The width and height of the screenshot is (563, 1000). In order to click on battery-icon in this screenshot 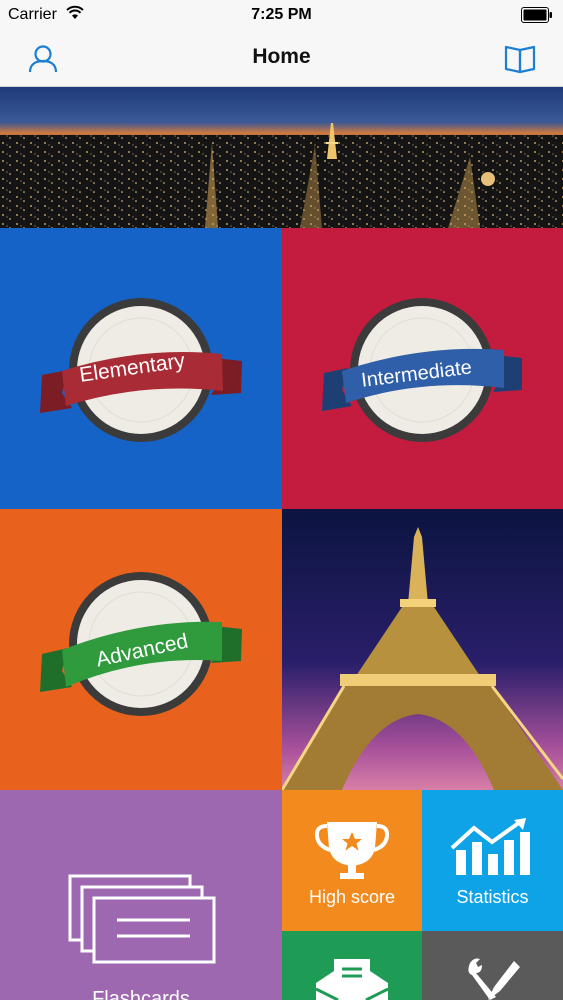, I will do `click(536, 15)`.